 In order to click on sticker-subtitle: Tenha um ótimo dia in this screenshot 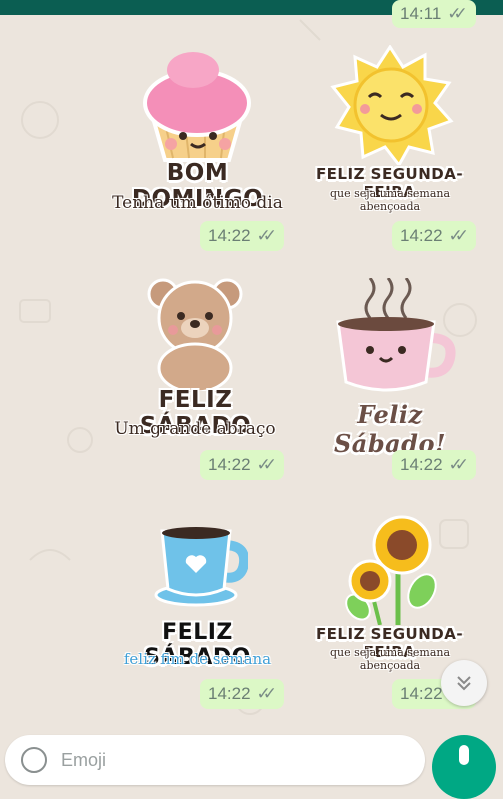, I will do `click(197, 203)`.